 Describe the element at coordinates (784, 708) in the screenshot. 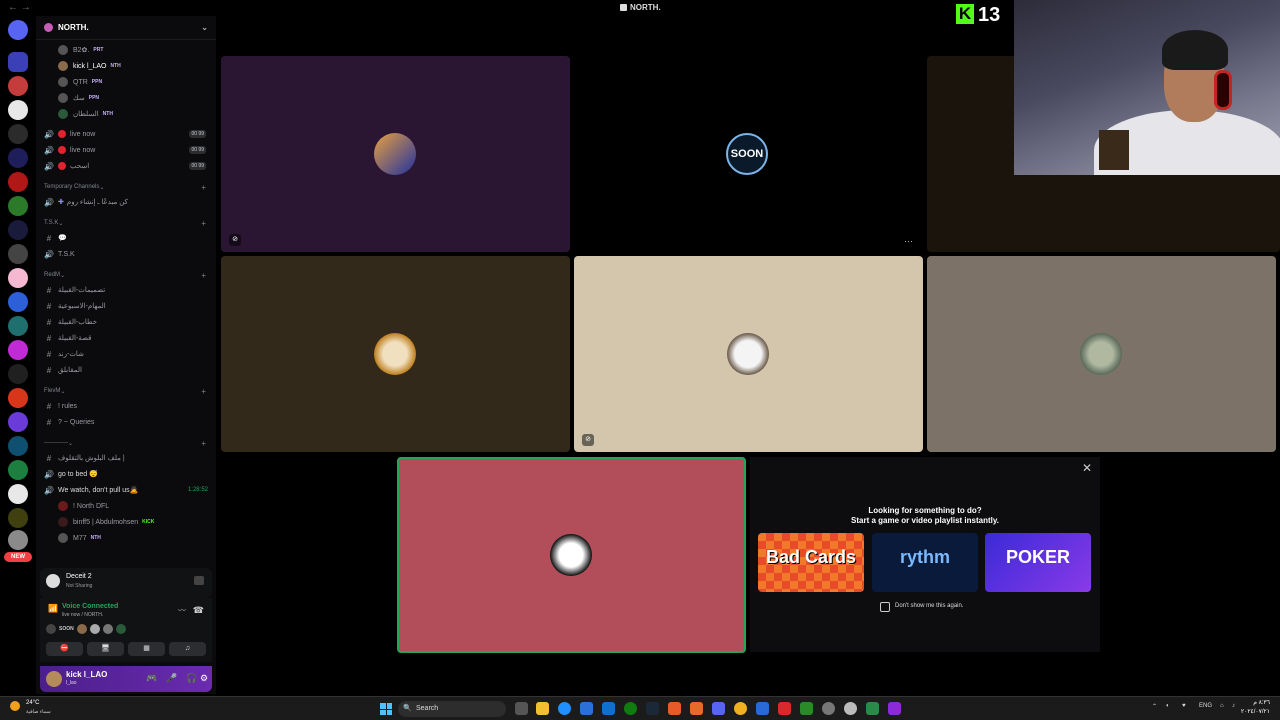

I see `app-icon-d` at that location.